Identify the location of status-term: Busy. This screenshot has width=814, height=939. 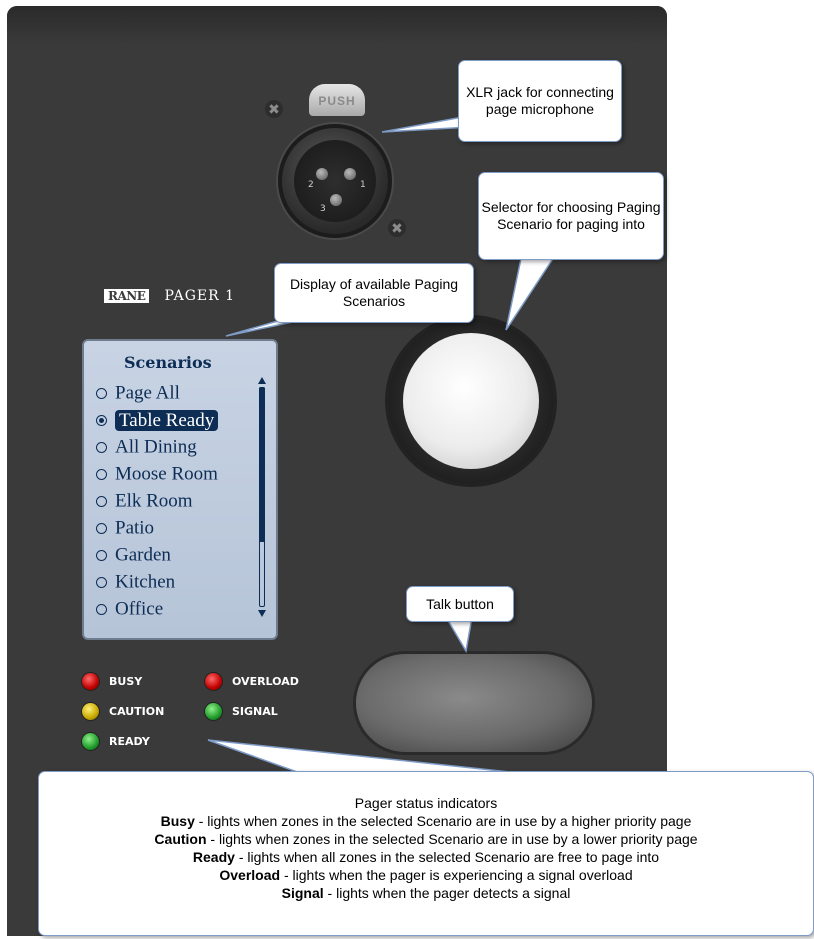
(177, 821).